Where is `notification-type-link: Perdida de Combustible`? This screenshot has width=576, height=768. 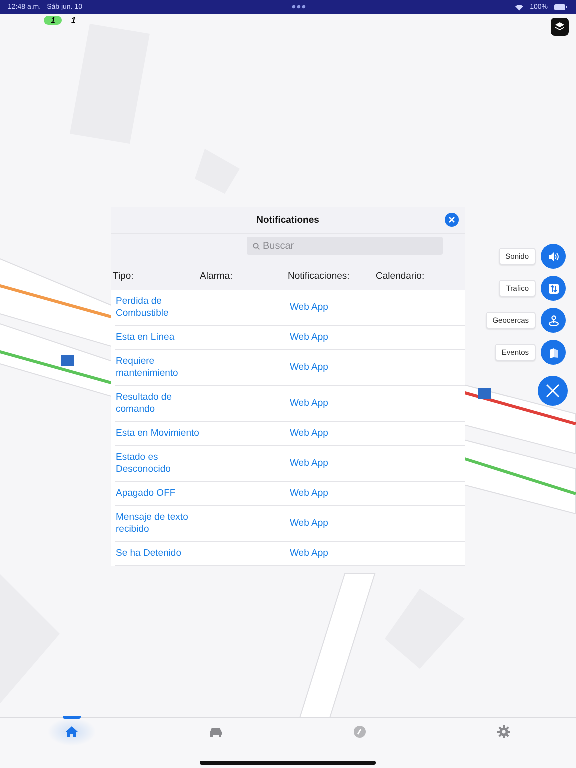 notification-type-link: Perdida de Combustible is located at coordinates (160, 307).